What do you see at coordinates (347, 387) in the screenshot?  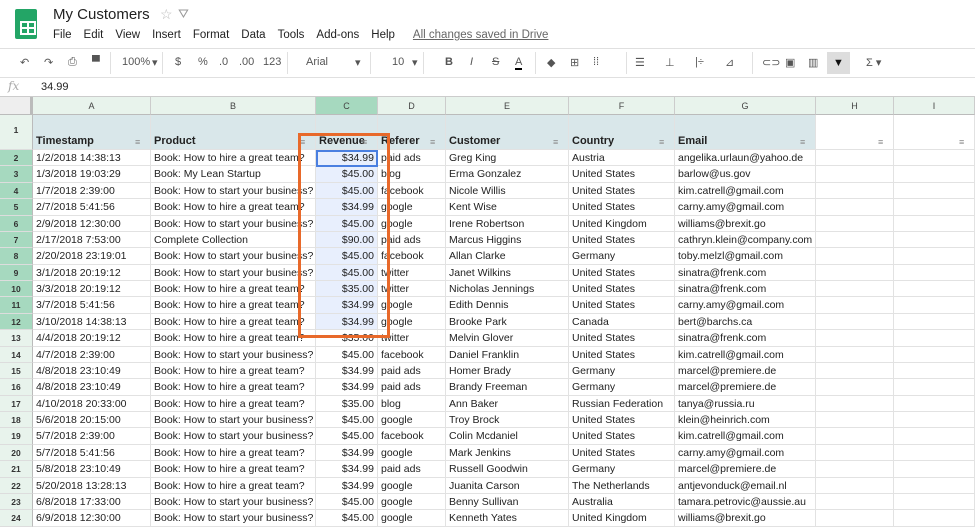 I see `table-cell: $34.99` at bounding box center [347, 387].